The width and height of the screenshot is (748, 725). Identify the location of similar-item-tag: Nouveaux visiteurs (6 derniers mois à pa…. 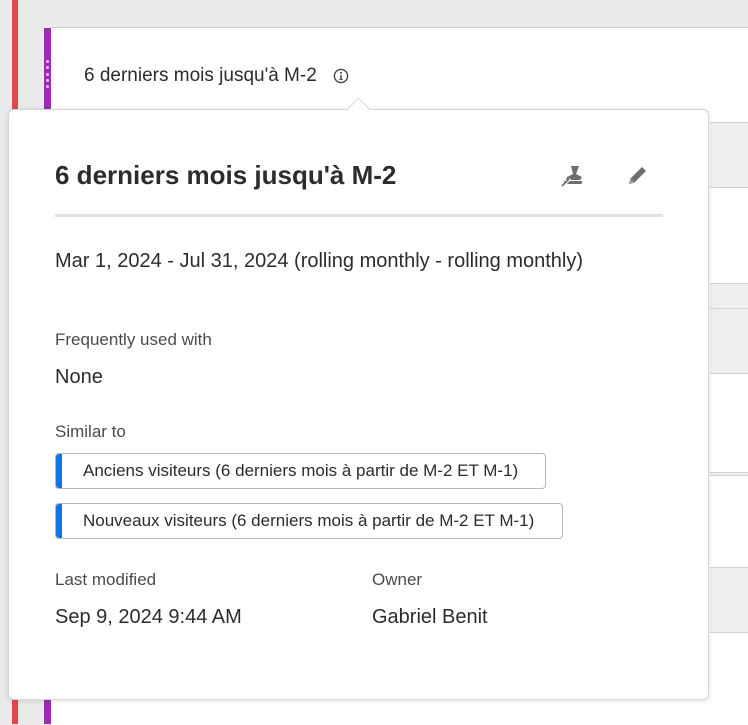
(309, 521).